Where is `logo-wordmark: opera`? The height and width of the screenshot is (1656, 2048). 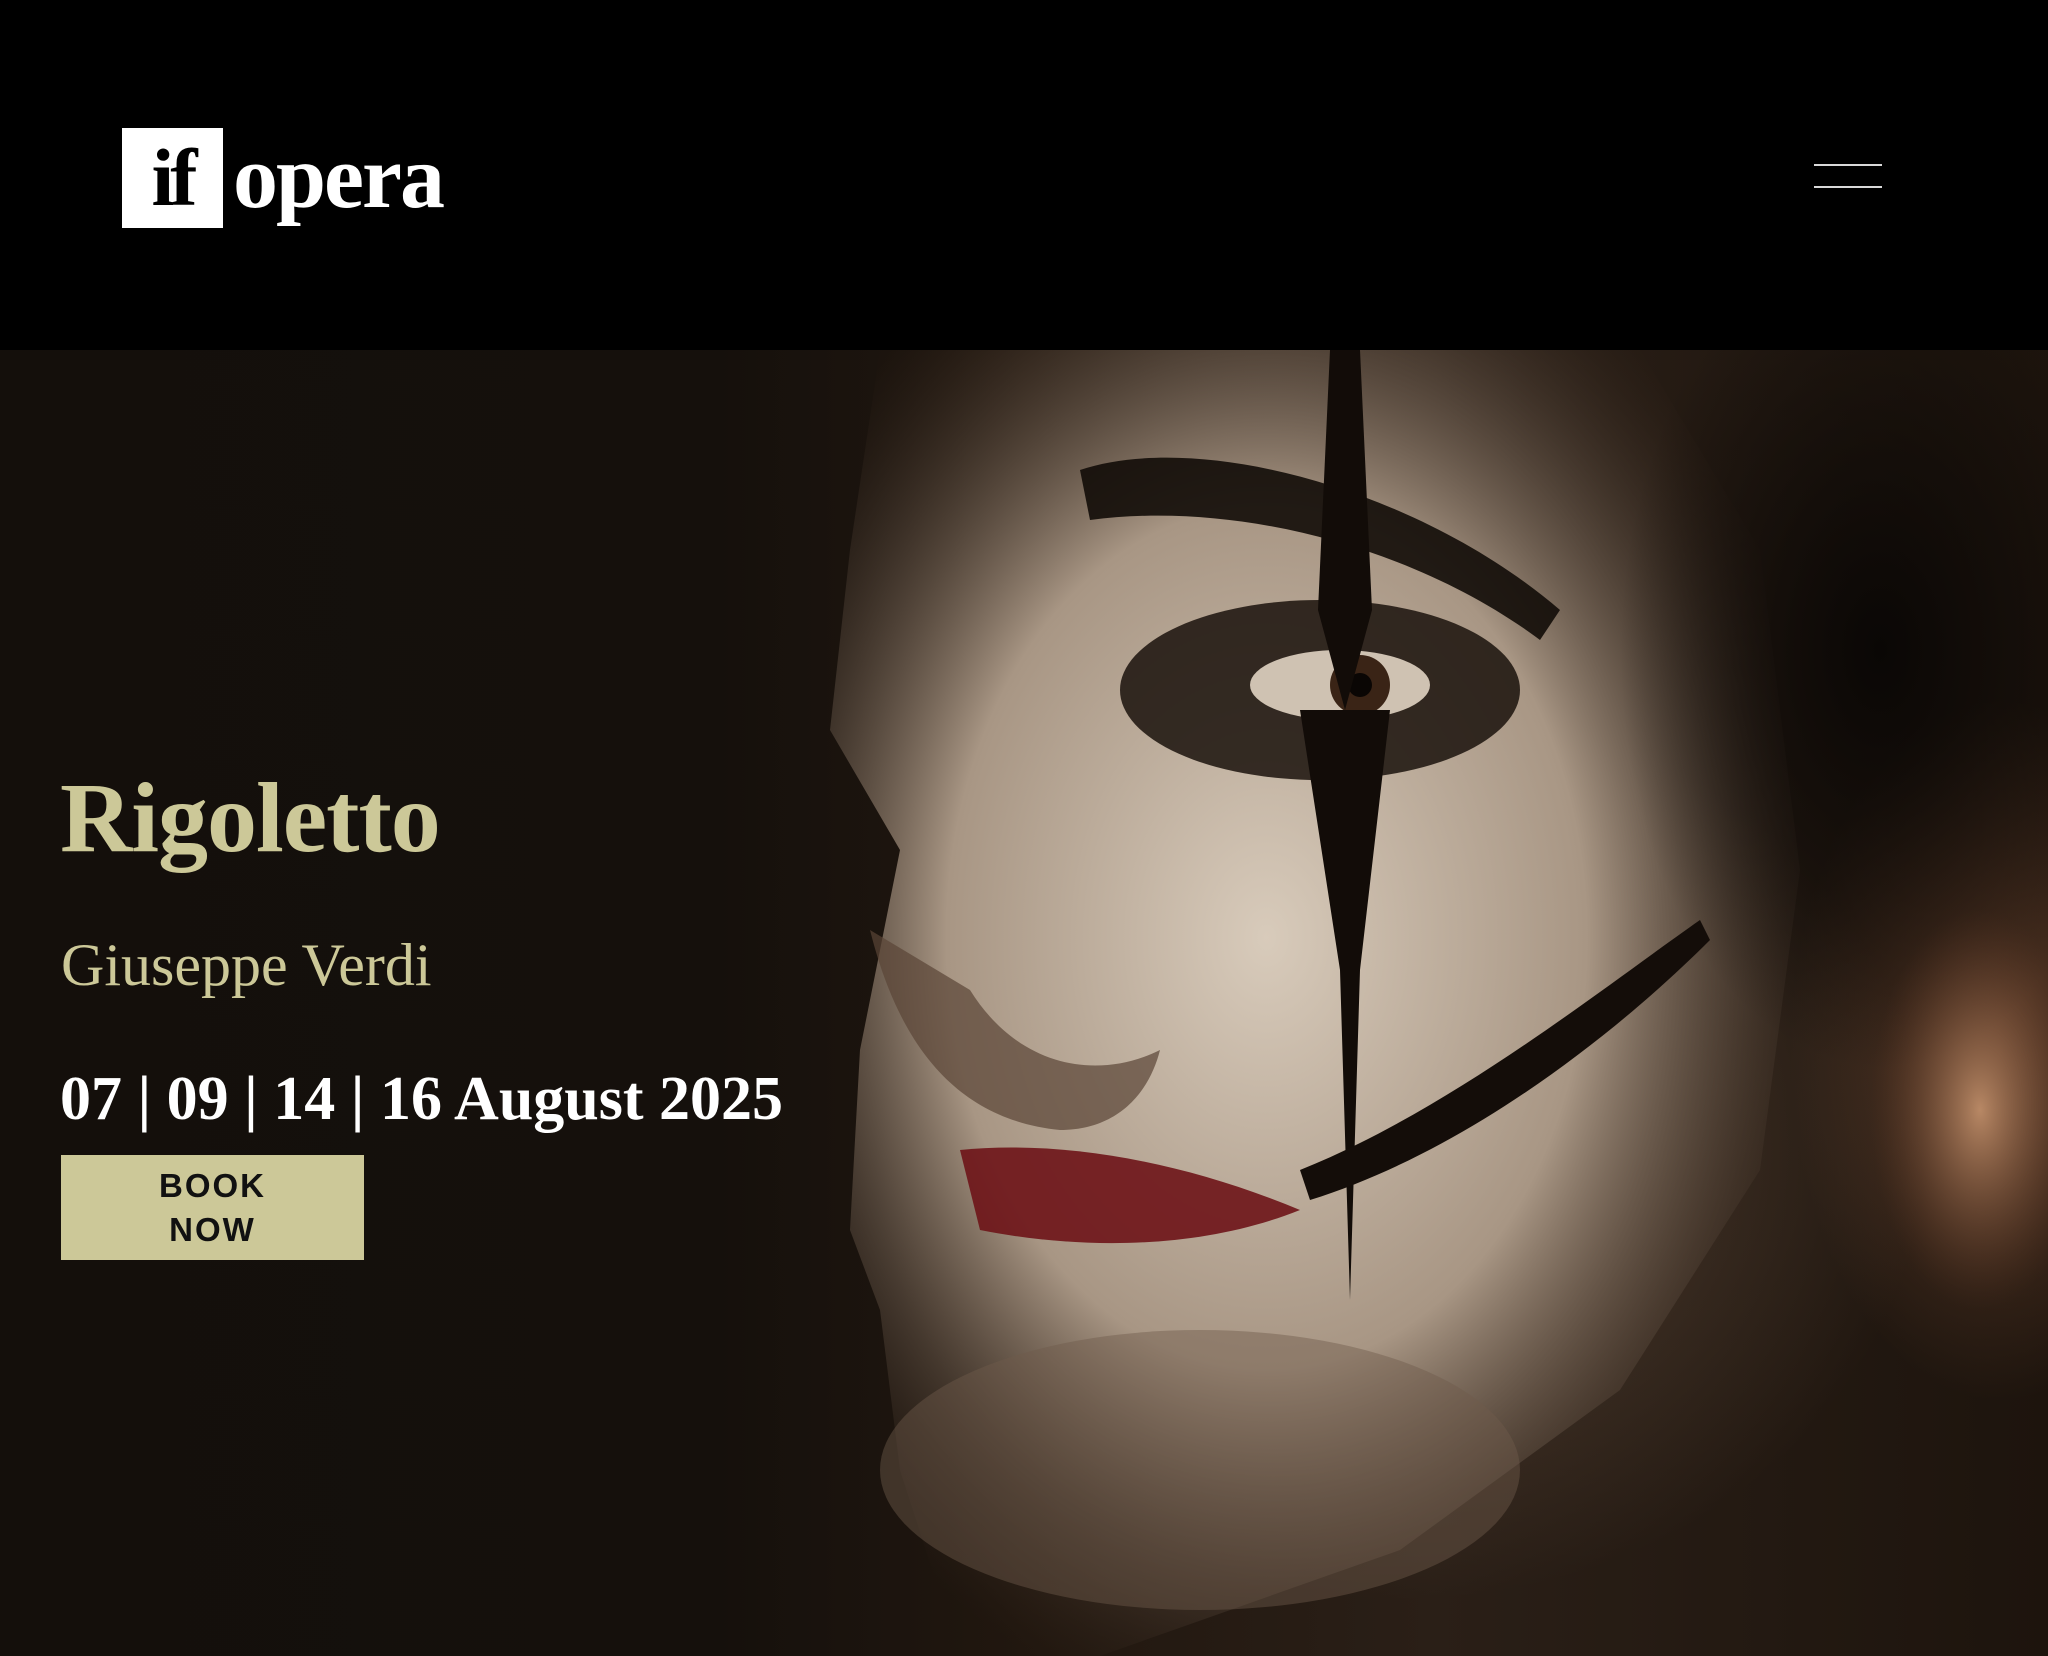 logo-wordmark: opera is located at coordinates (339, 177).